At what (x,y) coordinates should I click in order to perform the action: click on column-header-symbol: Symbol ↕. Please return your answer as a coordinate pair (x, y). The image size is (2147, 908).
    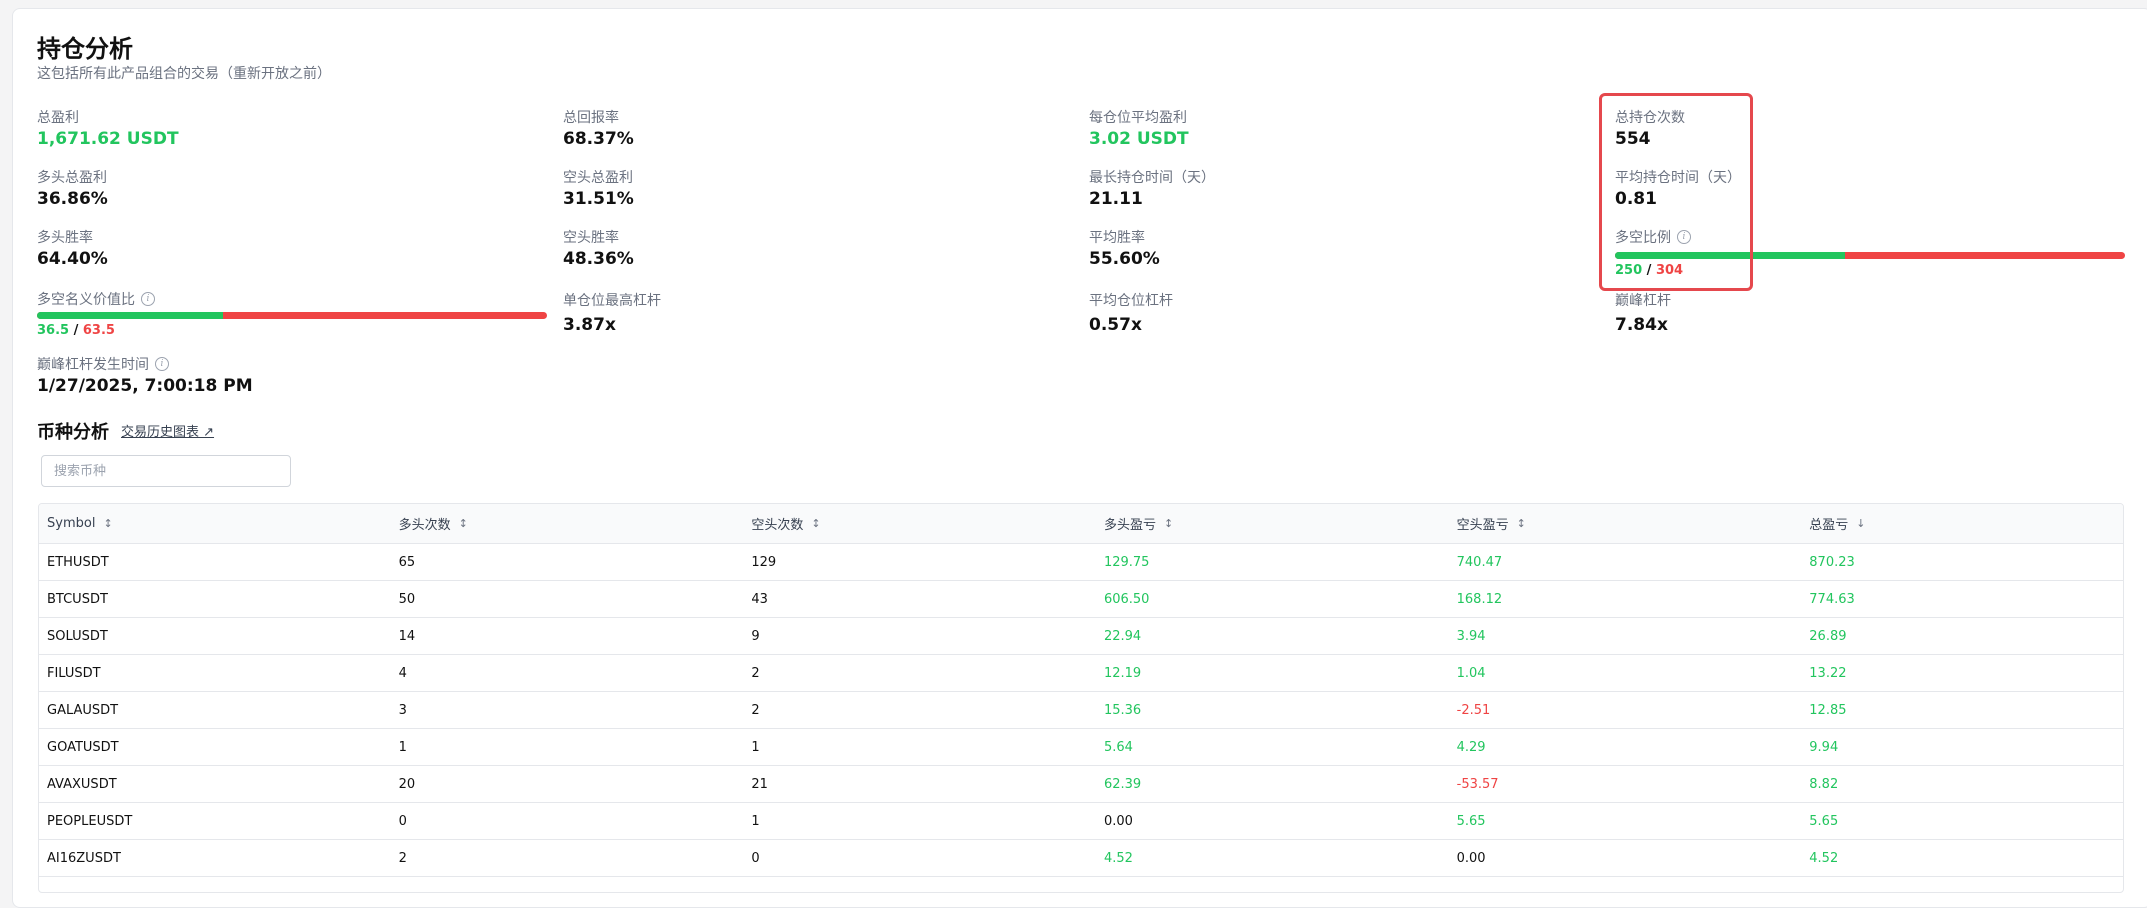
    Looking at the image, I should click on (215, 523).